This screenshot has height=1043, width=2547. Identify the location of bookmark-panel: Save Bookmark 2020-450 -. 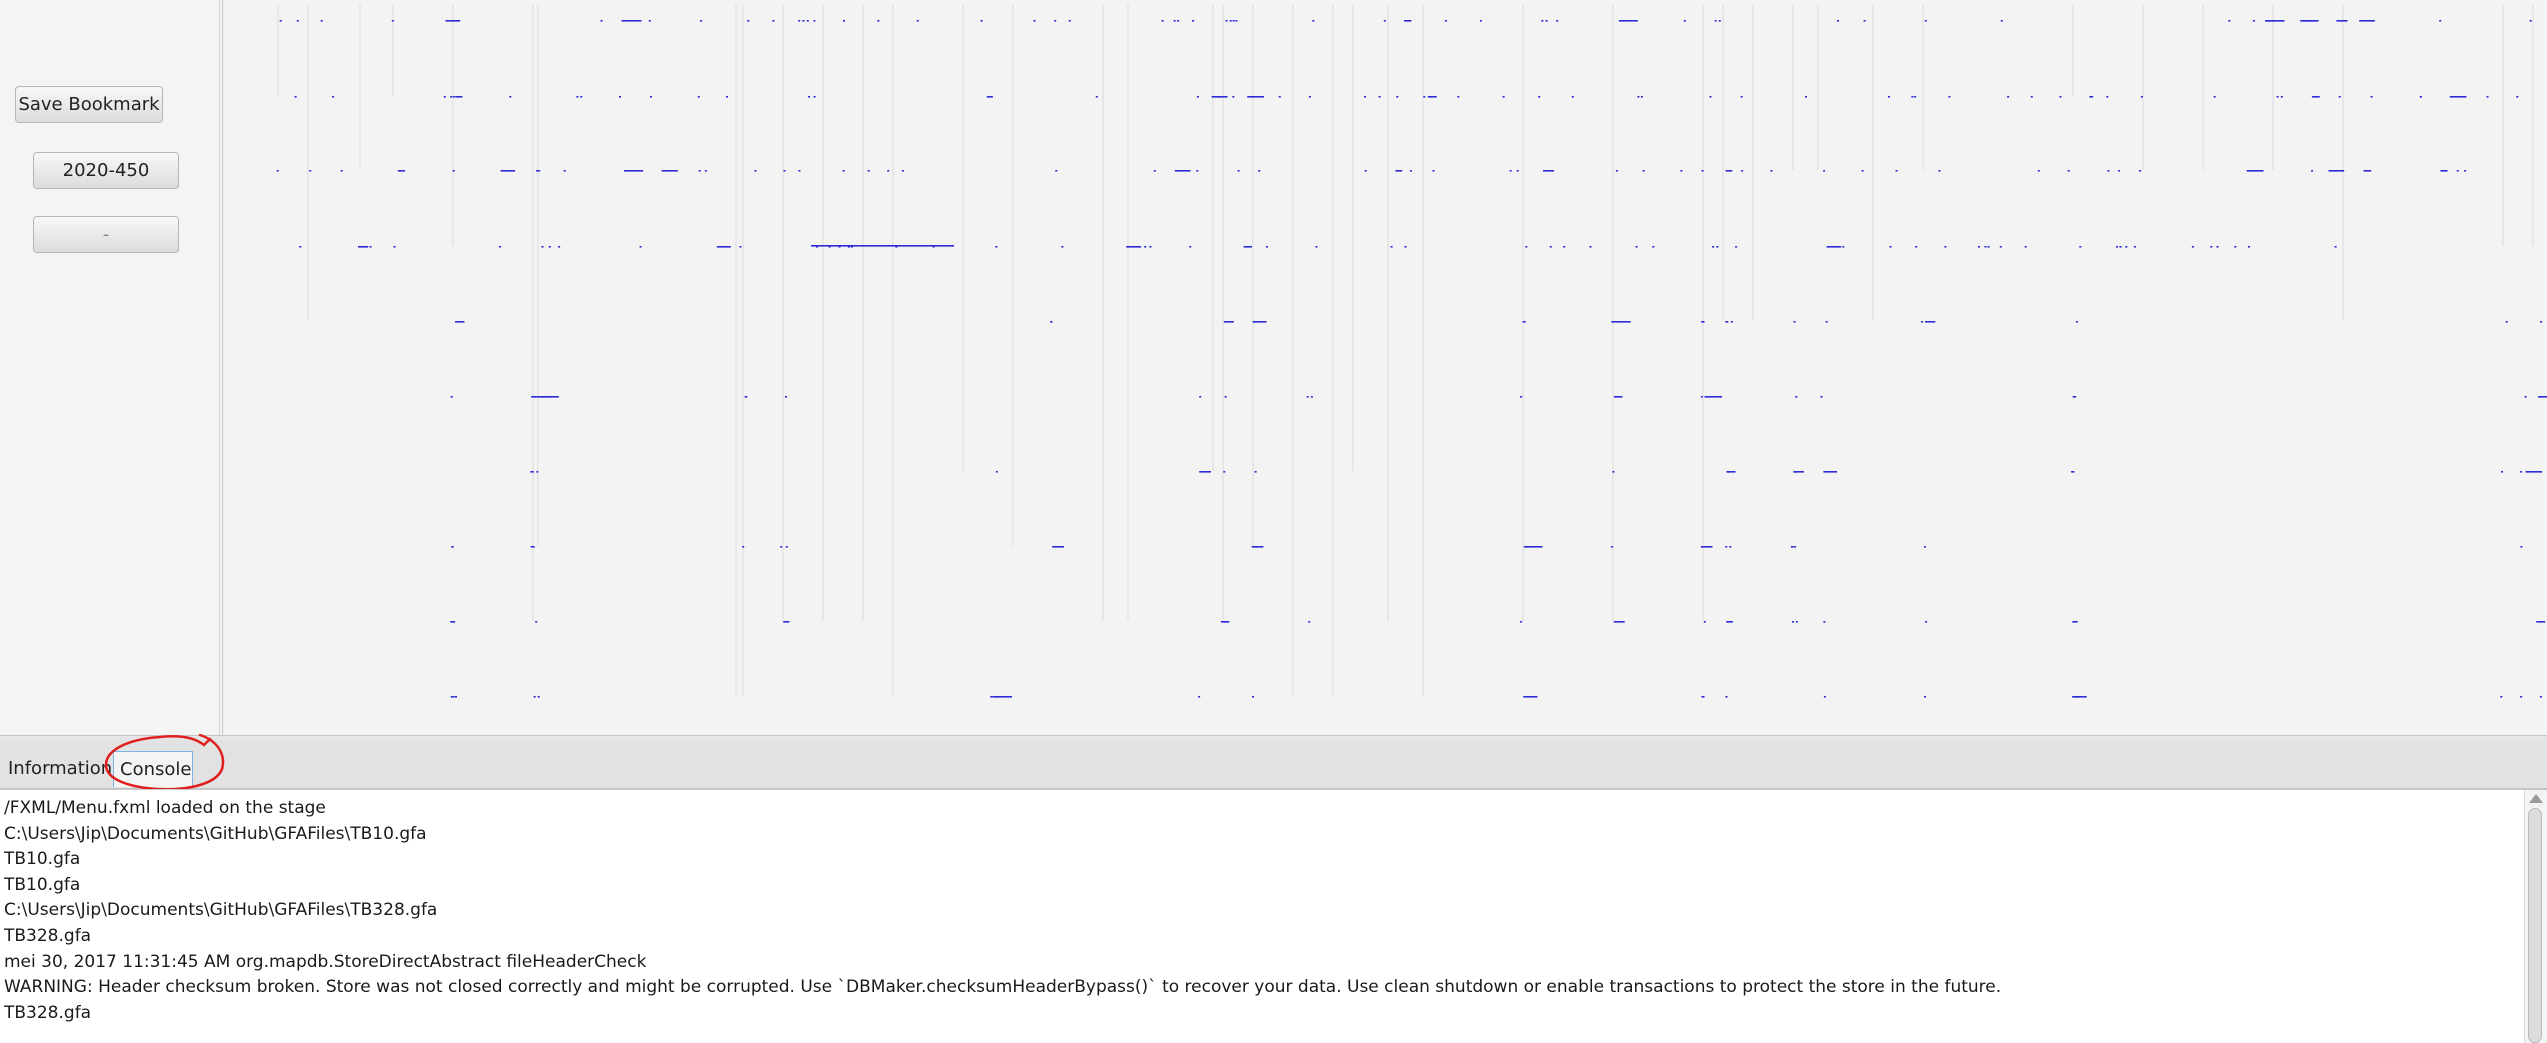
(110, 367).